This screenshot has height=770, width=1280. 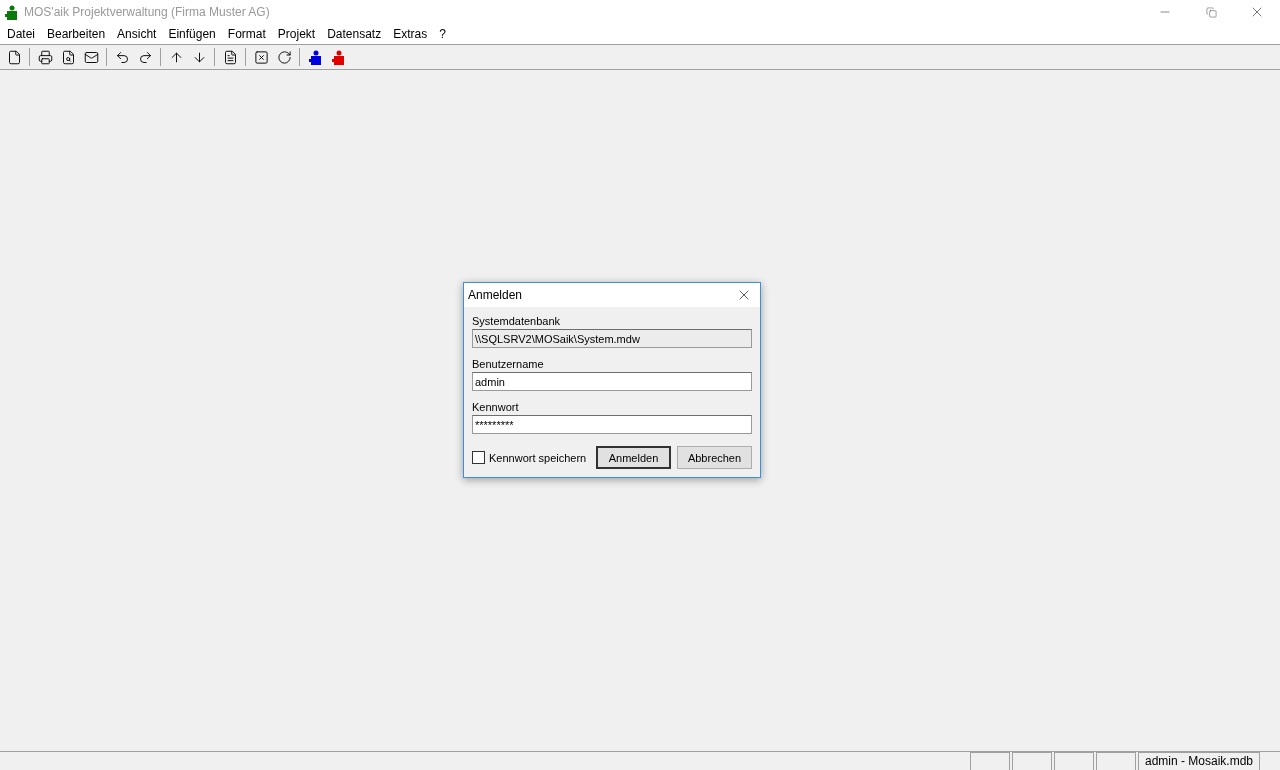 What do you see at coordinates (538, 457) in the screenshot?
I see `checkbox-label: Kennwort speichern` at bounding box center [538, 457].